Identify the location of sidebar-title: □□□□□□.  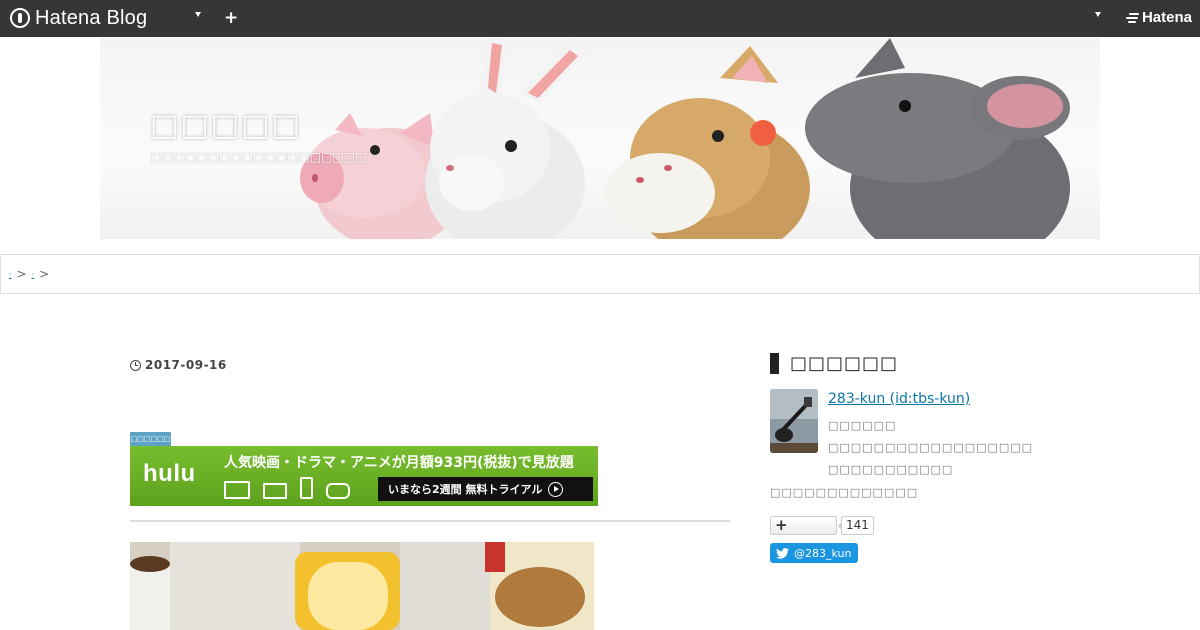
(844, 363).